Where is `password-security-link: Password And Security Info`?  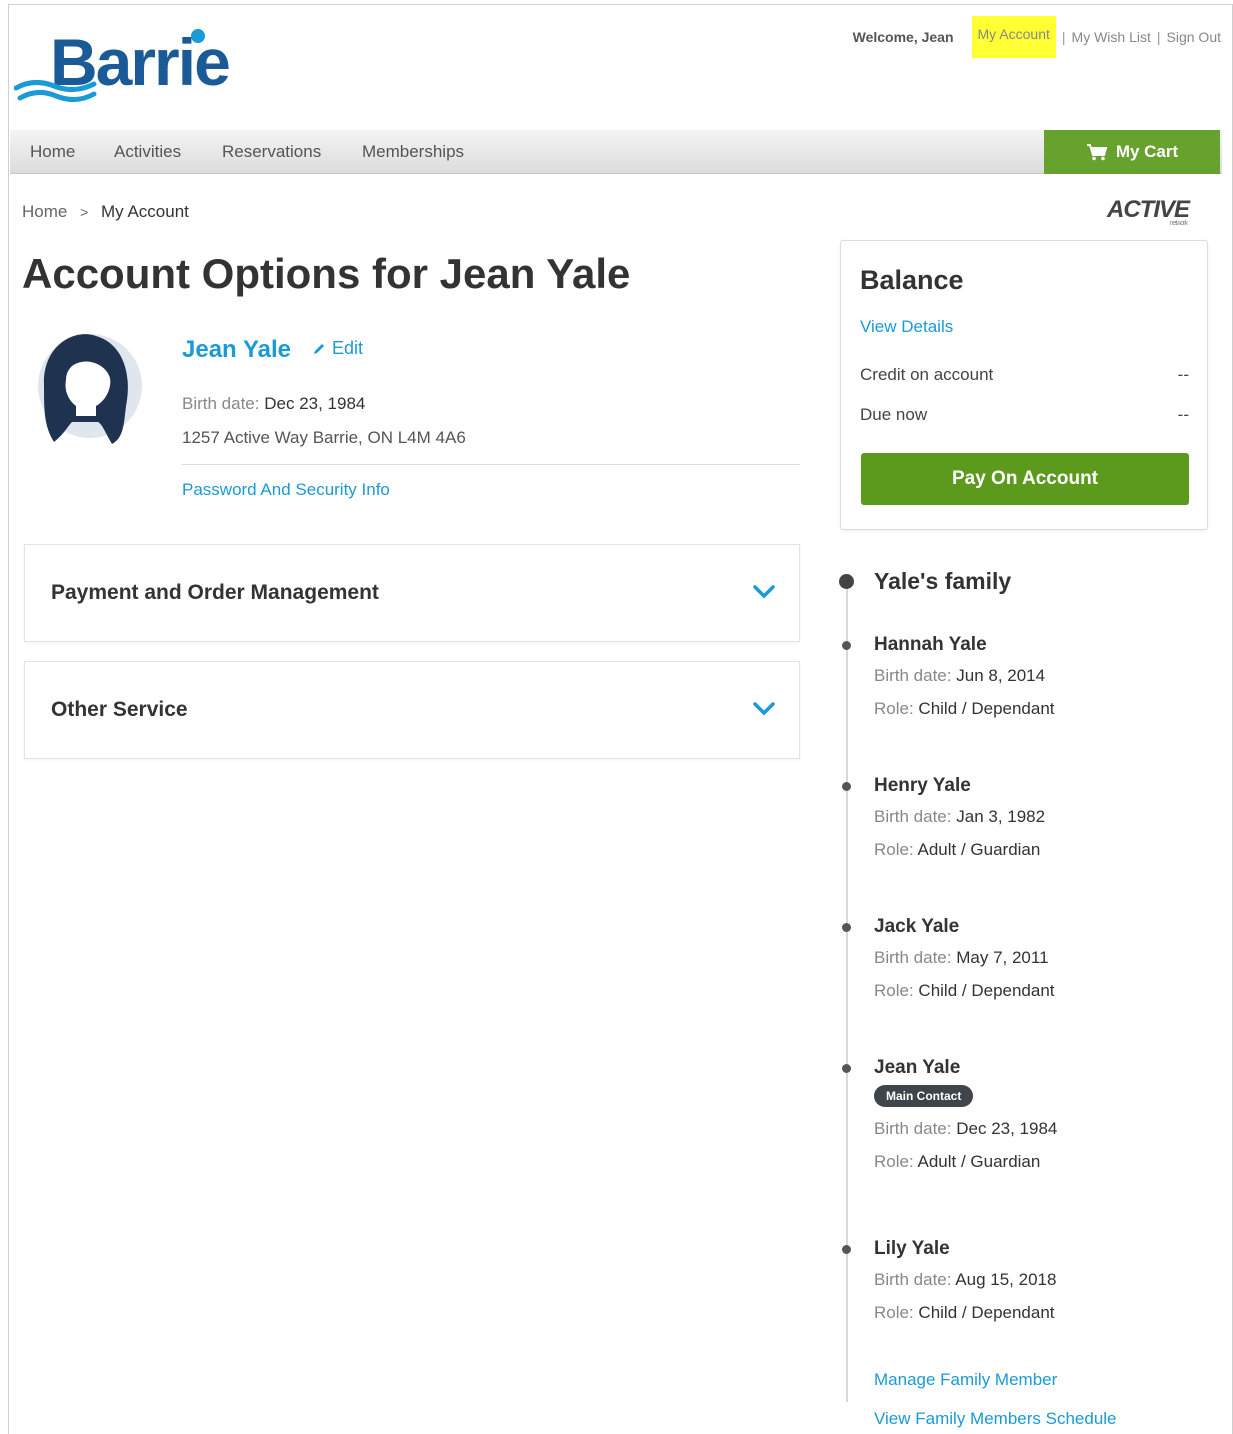
password-security-link: Password And Security Info is located at coordinates (286, 490).